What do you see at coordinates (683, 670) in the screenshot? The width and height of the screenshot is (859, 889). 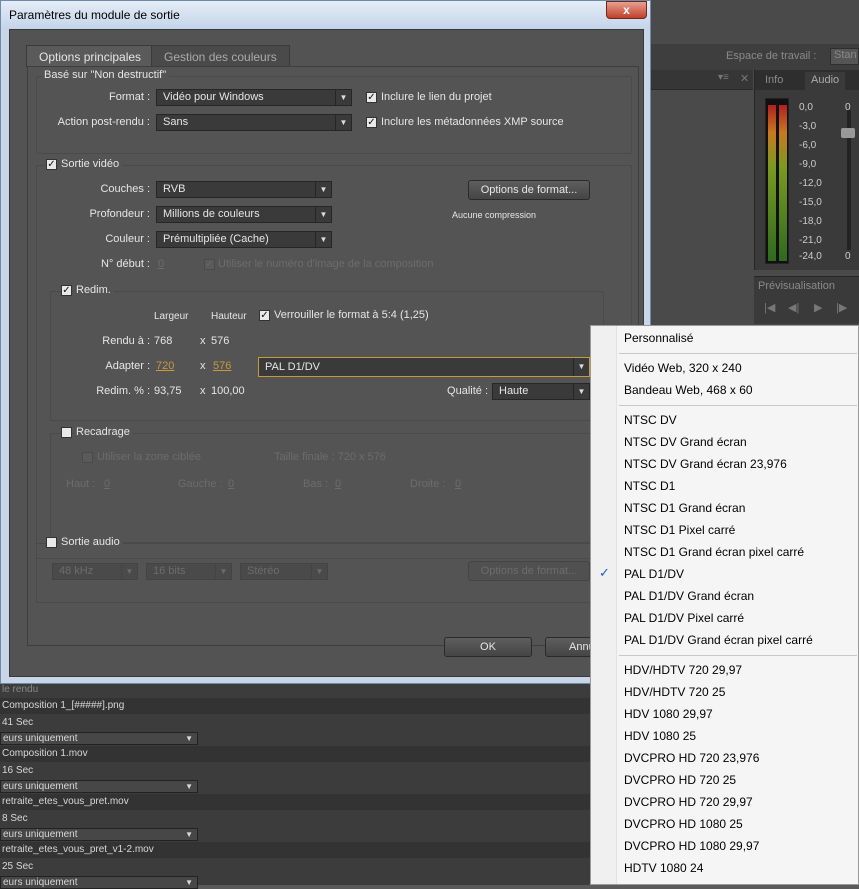 I see `menu-item: HDV/HDTV 720 29,97` at bounding box center [683, 670].